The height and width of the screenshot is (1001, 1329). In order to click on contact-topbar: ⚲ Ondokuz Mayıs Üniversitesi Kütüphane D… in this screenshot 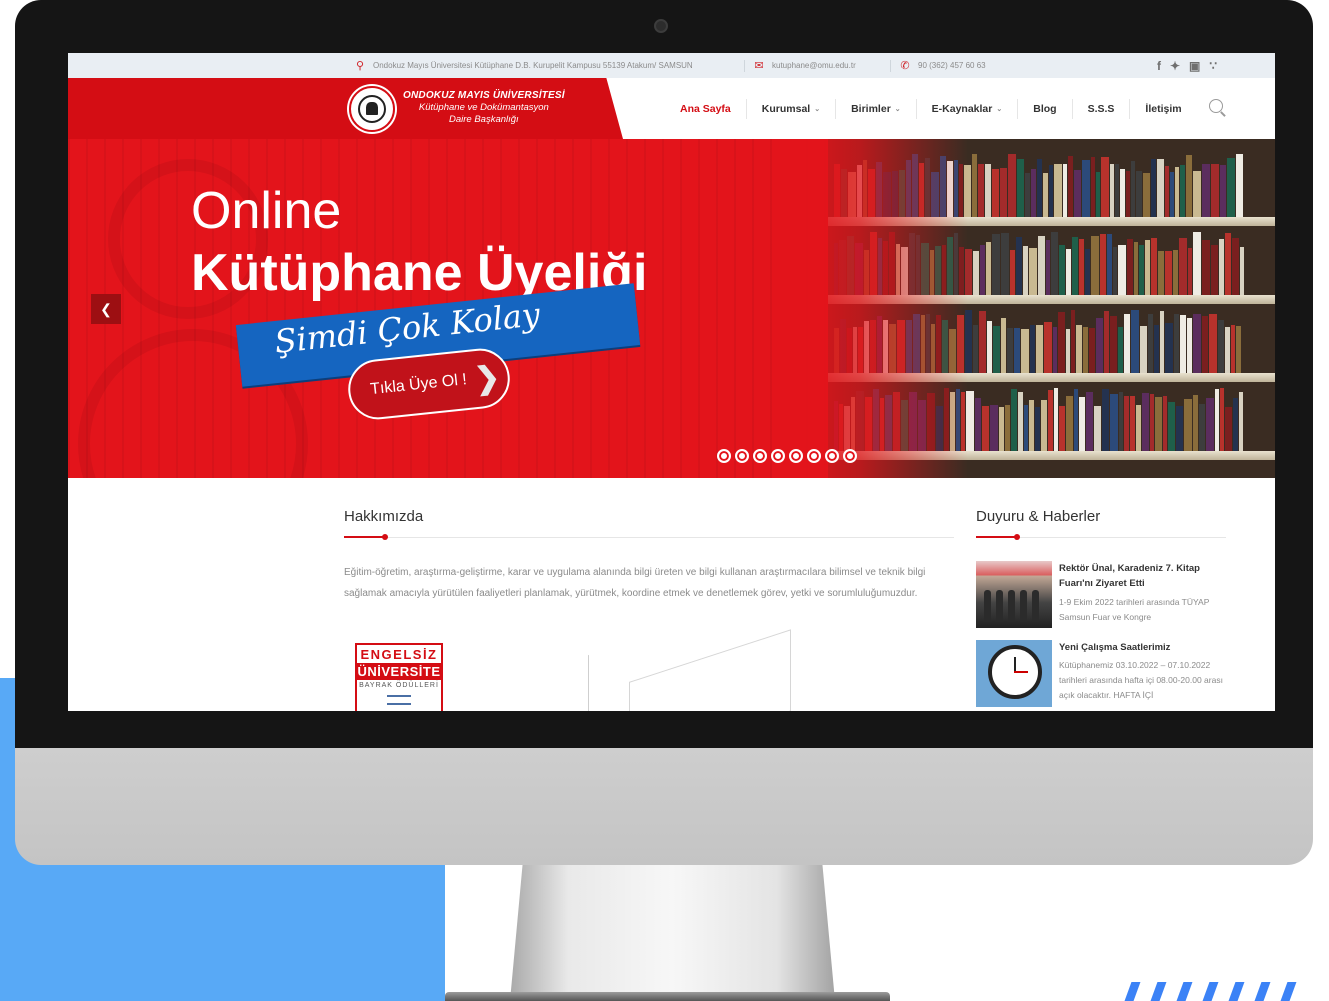, I will do `click(671, 65)`.